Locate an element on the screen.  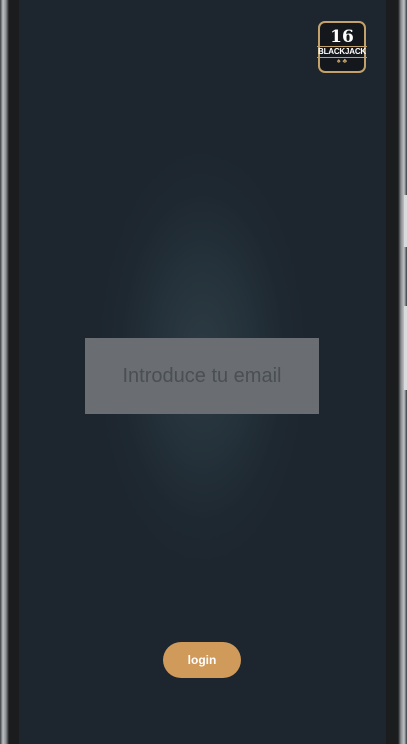
logo-text: BLACKJACK is located at coordinates (342, 51).